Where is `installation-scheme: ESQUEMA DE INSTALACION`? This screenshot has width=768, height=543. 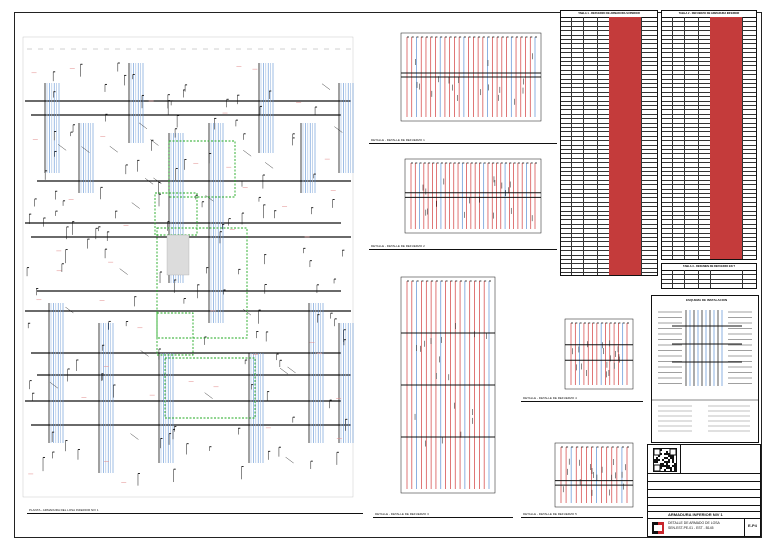
installation-scheme: ESQUEMA DE INSTALACION is located at coordinates (705, 369).